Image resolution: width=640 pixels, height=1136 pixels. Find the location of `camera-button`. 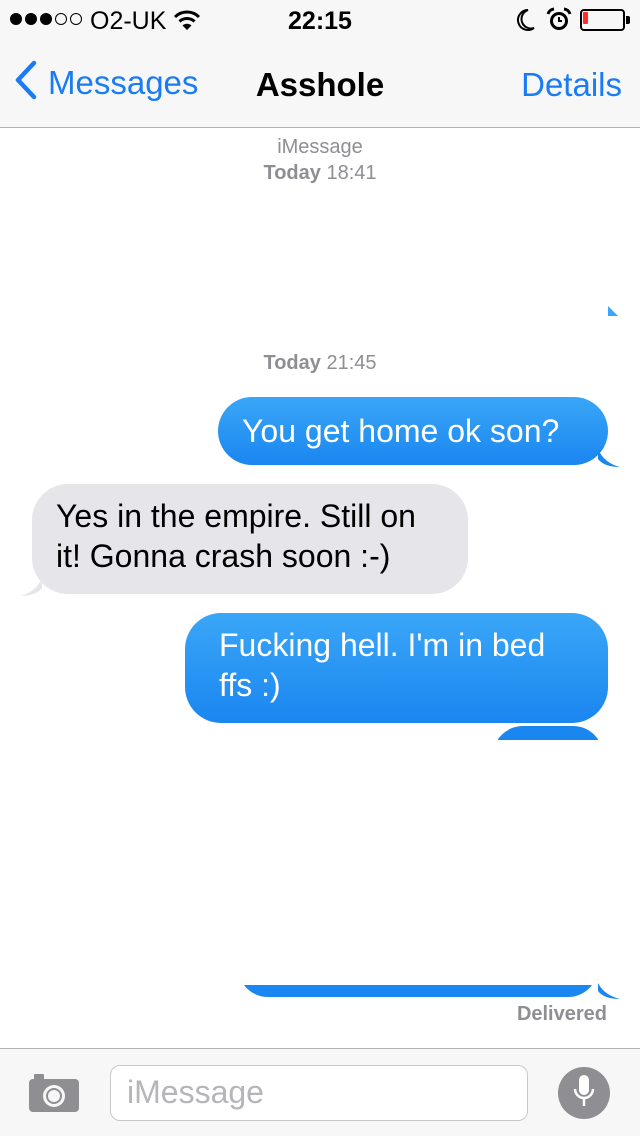

camera-button is located at coordinates (54, 1095).